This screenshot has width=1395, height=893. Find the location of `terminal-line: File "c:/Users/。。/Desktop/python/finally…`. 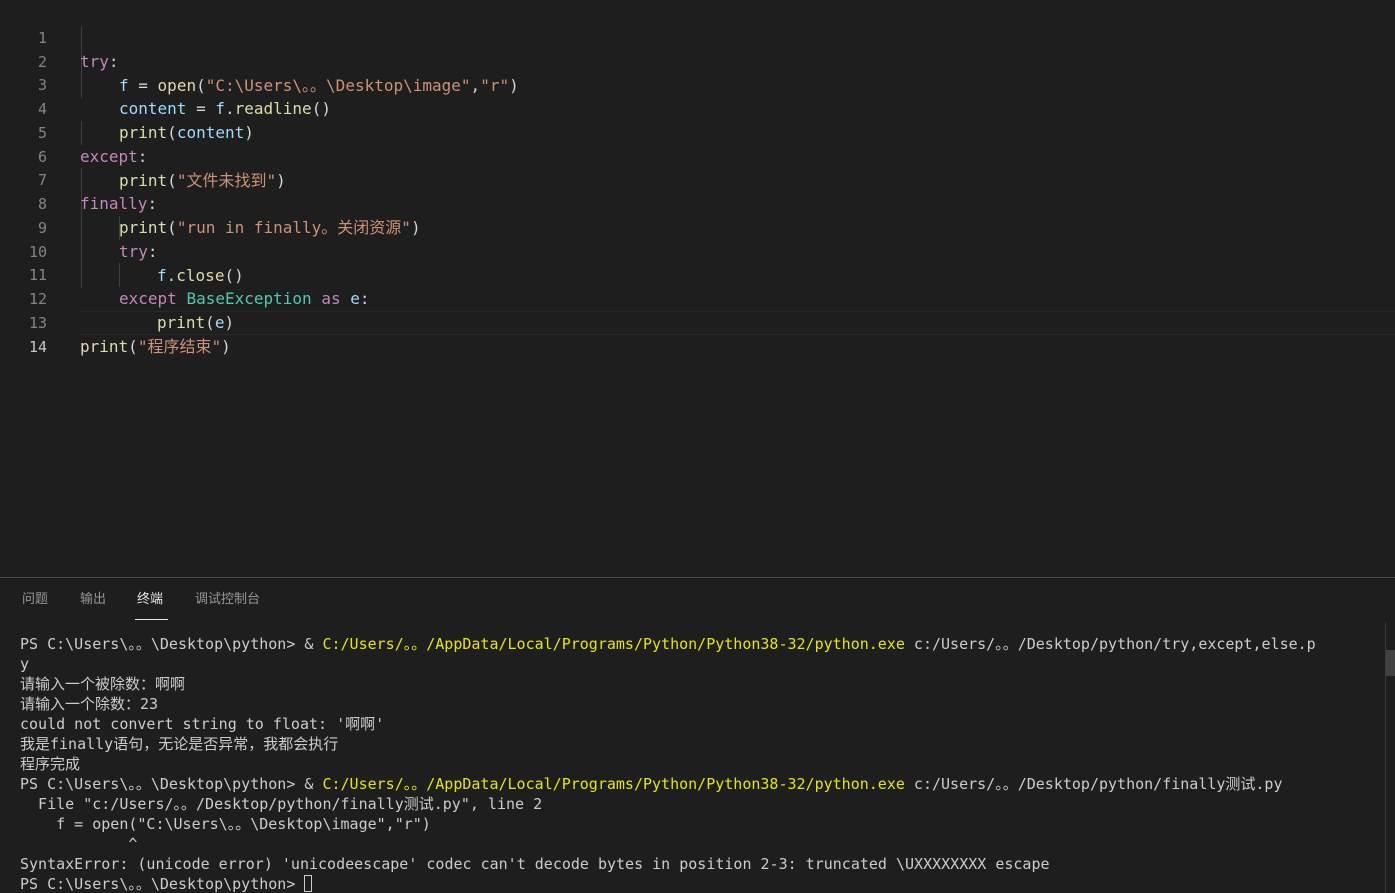

terminal-line: File "c:/Users/。。/Desktop/python/finally… is located at coordinates (281, 804).